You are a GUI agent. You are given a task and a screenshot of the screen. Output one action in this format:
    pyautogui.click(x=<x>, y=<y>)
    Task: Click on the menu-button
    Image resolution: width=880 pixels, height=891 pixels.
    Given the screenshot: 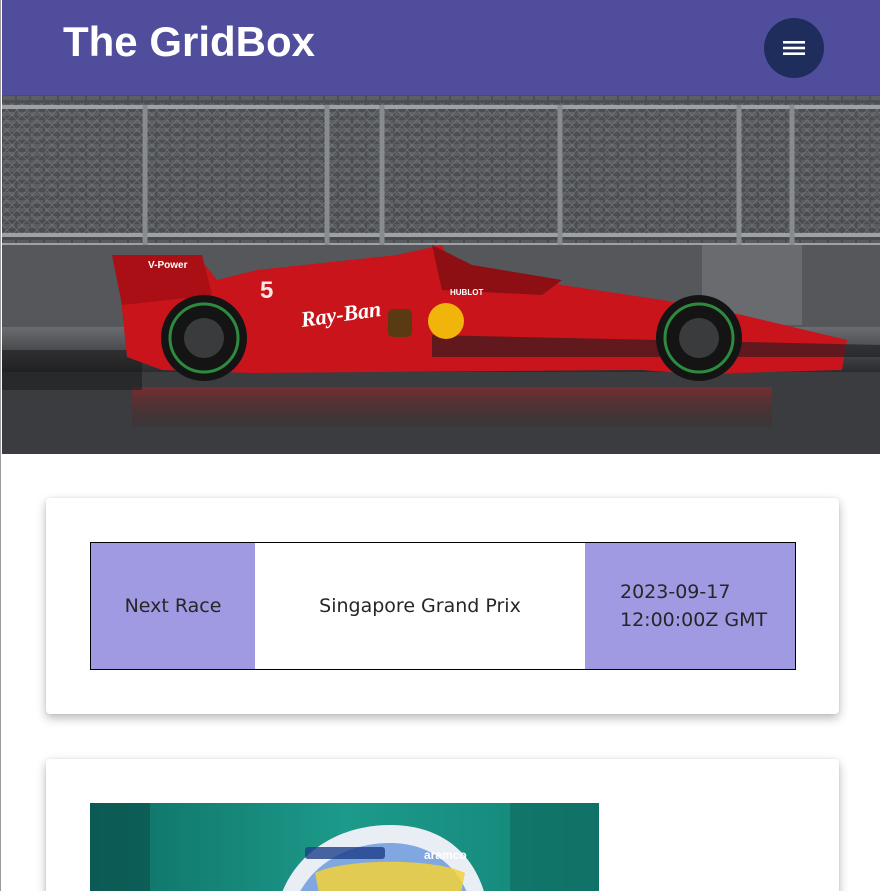 What is the action you would take?
    pyautogui.click(x=794, y=48)
    